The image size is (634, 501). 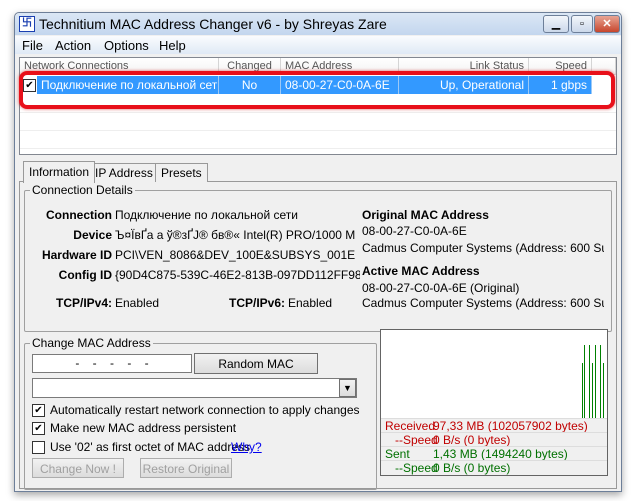 What do you see at coordinates (416, 440) in the screenshot?
I see `received-speed-label: --Speed` at bounding box center [416, 440].